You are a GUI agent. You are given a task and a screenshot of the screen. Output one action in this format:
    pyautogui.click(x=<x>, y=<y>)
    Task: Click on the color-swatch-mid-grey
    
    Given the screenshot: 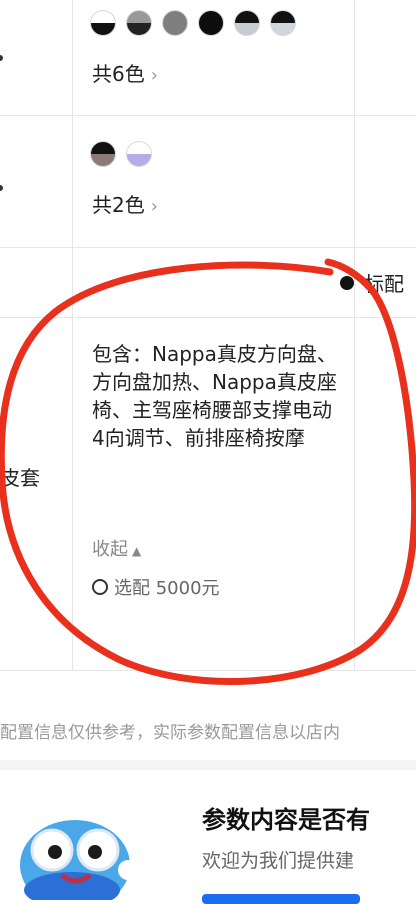 What is the action you would take?
    pyautogui.click(x=175, y=23)
    